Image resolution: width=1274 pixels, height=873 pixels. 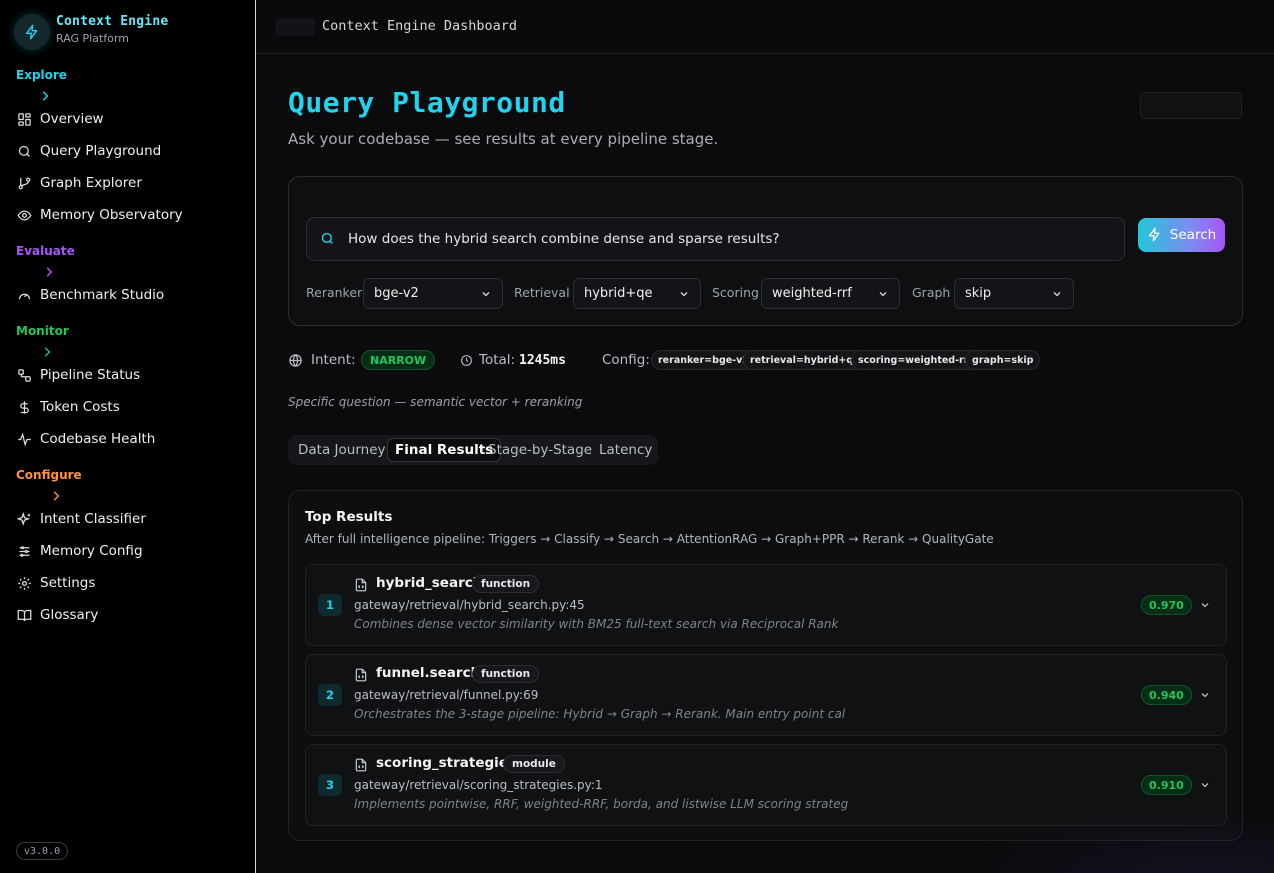 I want to click on retrieval-label: Retrieval, so click(x=542, y=292).